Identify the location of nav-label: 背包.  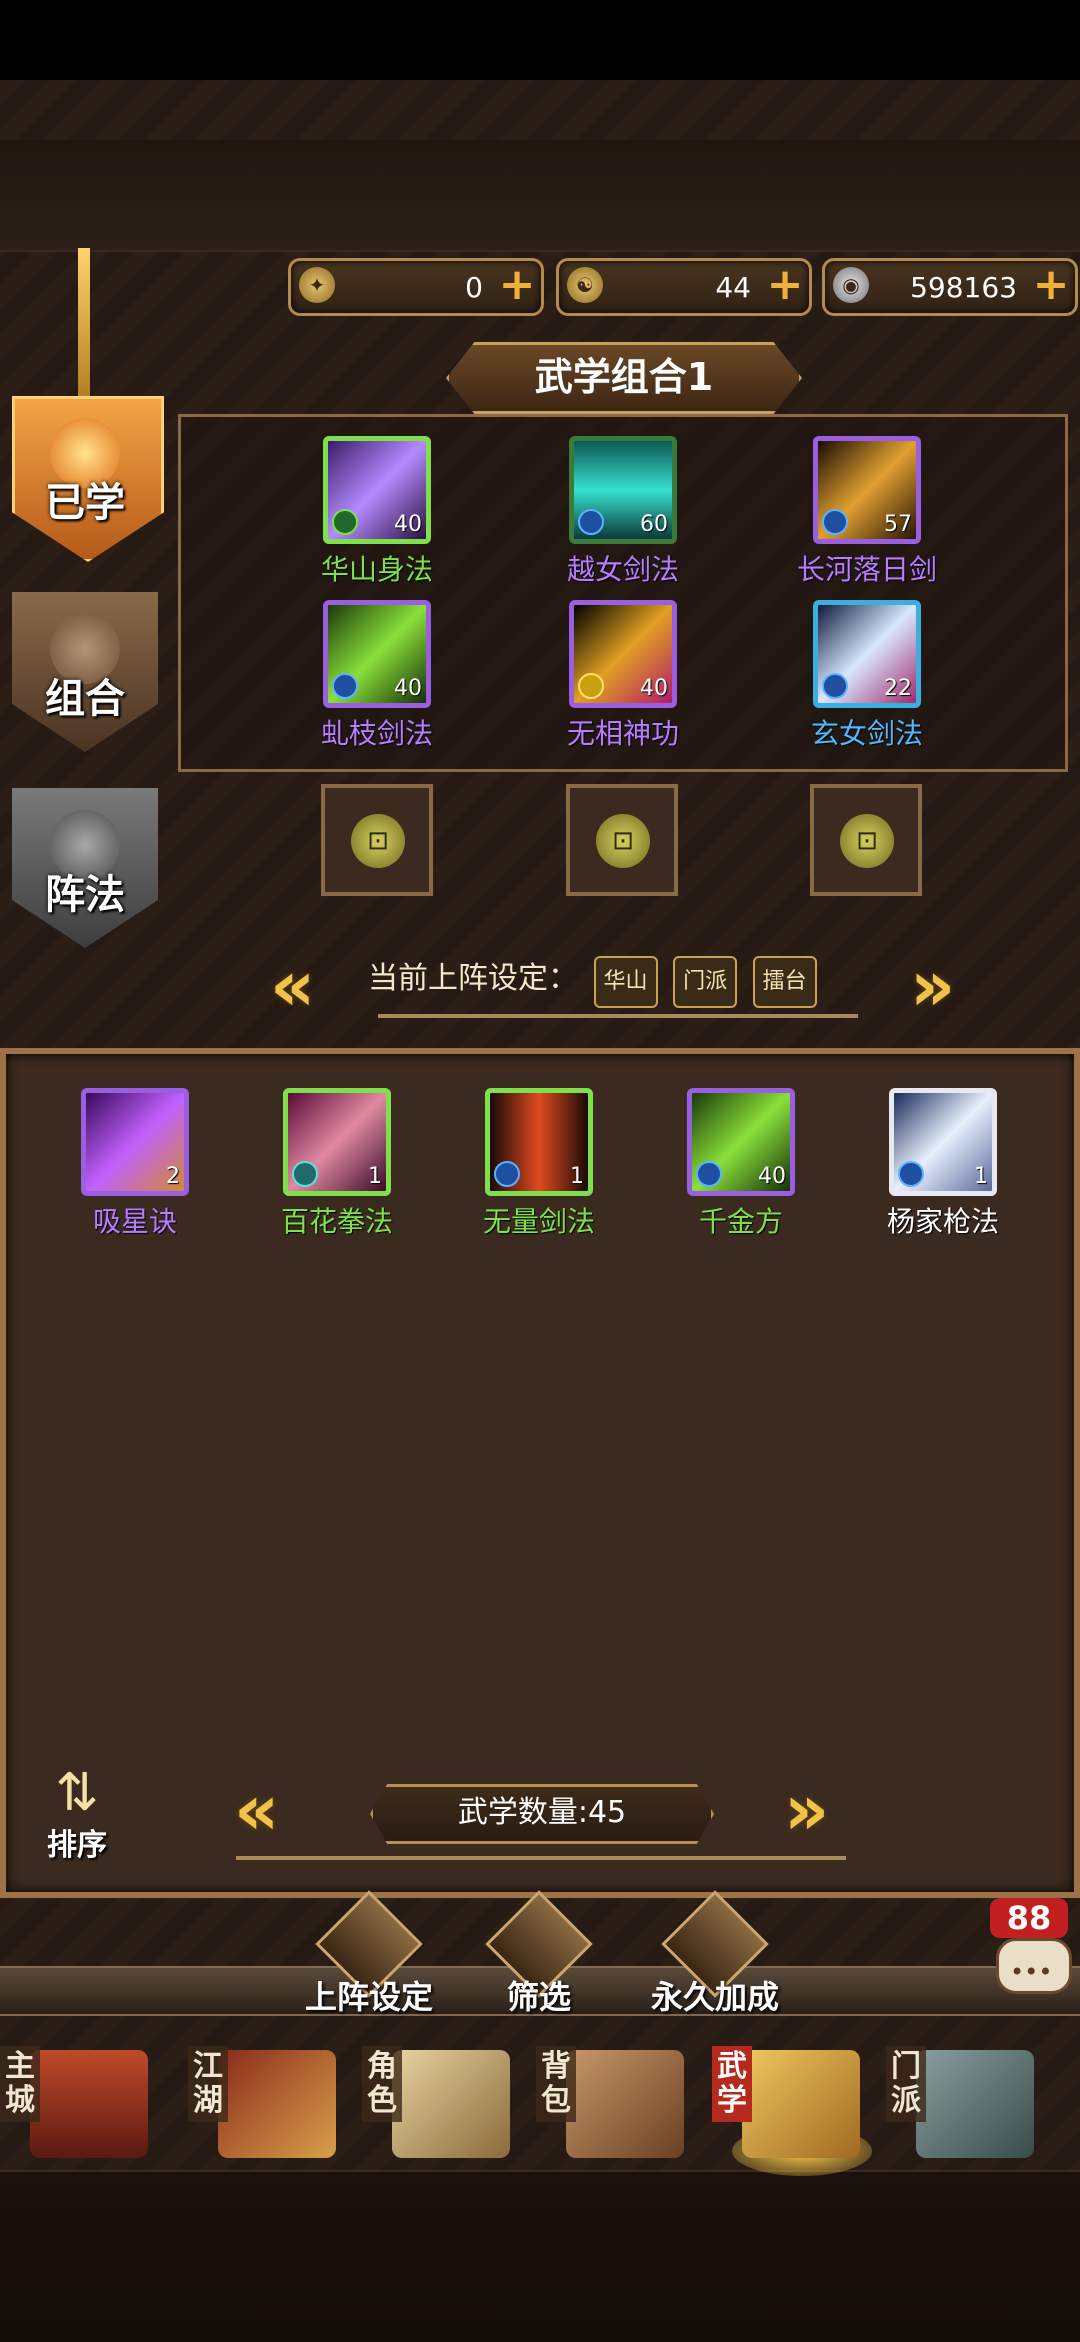
(556, 2084).